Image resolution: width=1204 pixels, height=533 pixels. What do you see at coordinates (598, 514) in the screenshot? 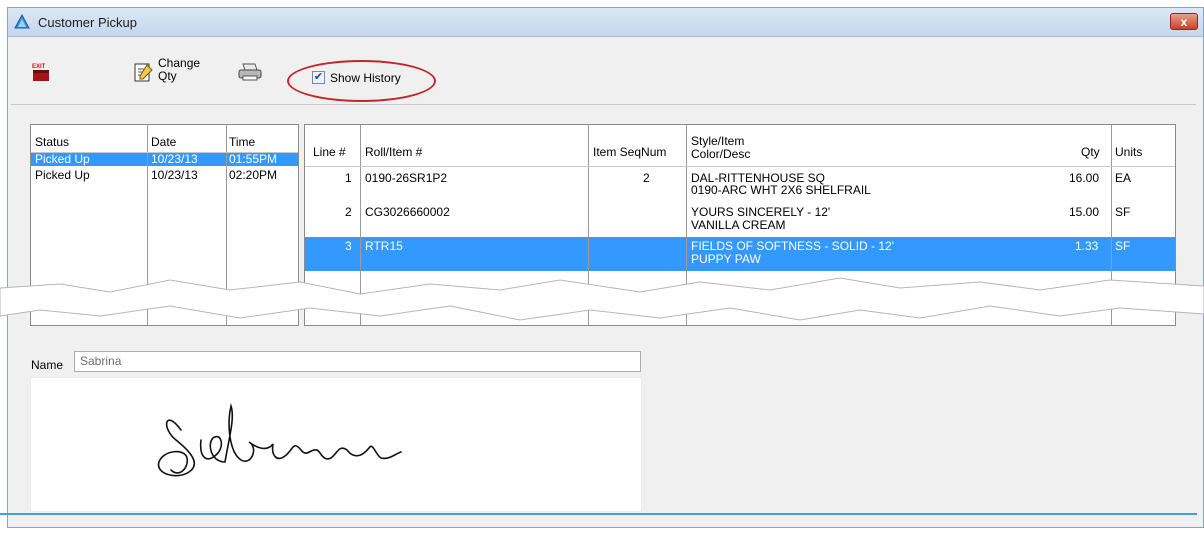
I see `bottom-accent-line` at bounding box center [598, 514].